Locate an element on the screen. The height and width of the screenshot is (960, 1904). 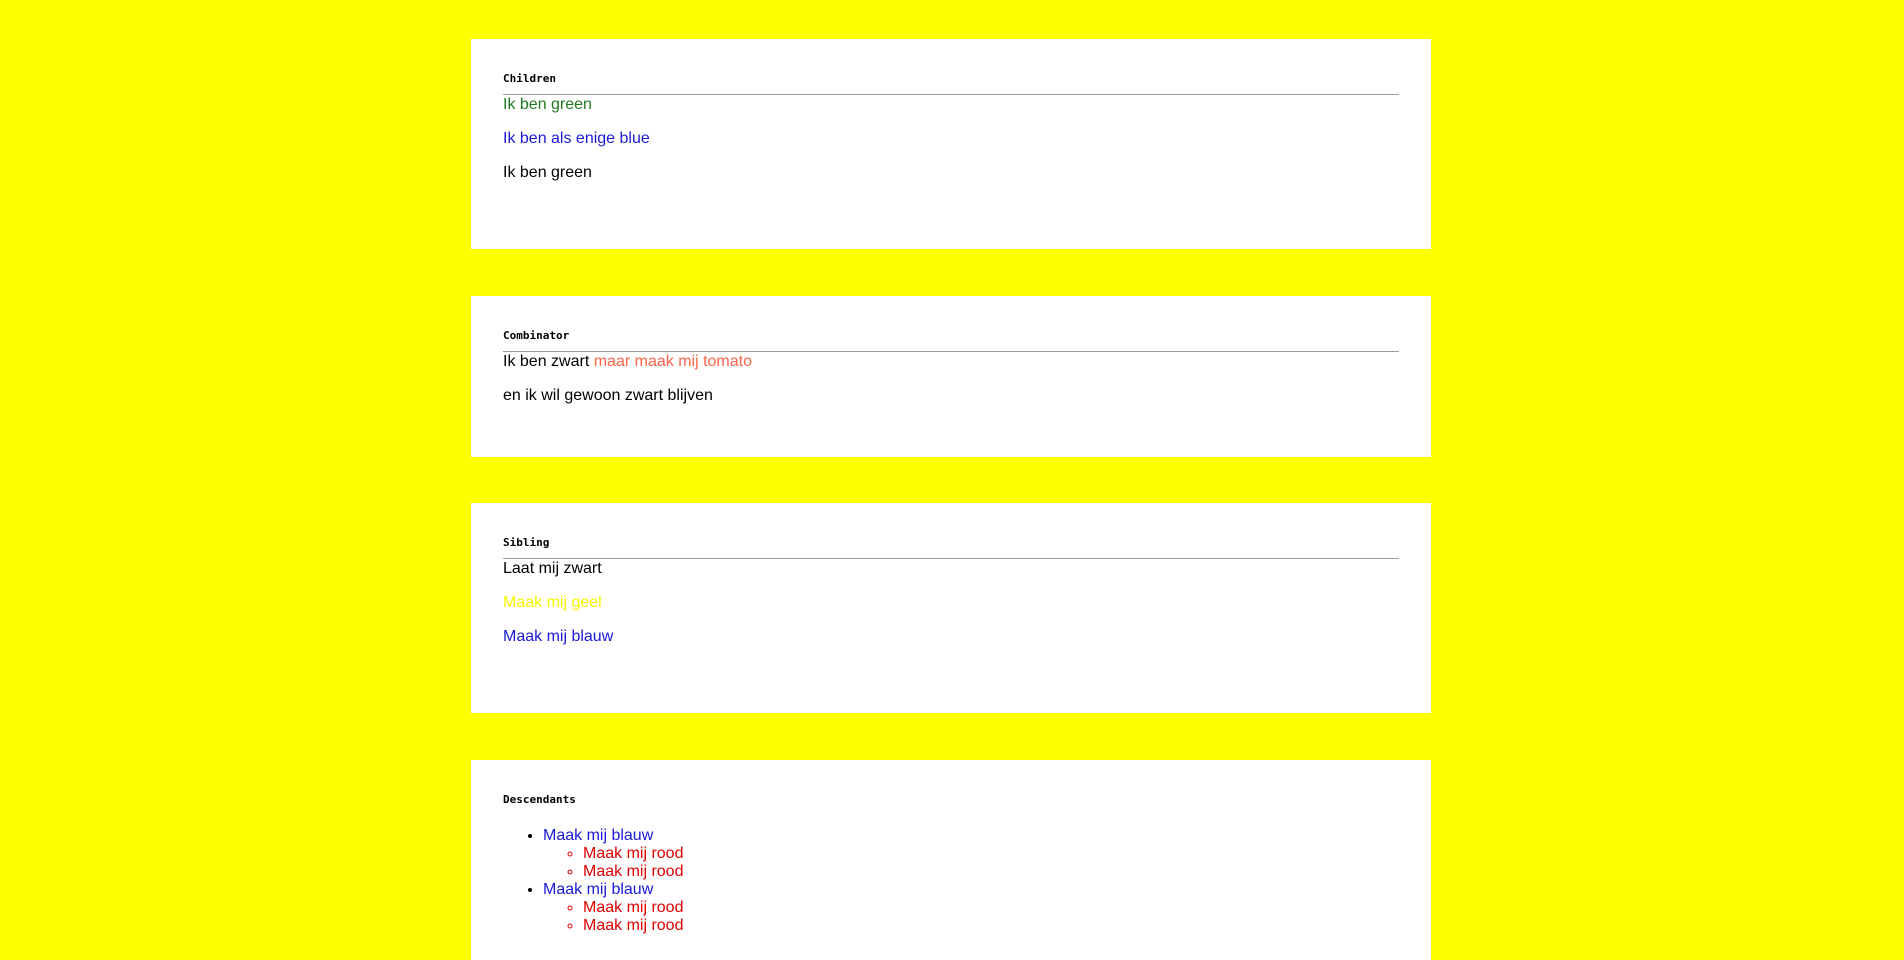
sibling-line-blue: Maak mij blauw is located at coordinates (558, 636).